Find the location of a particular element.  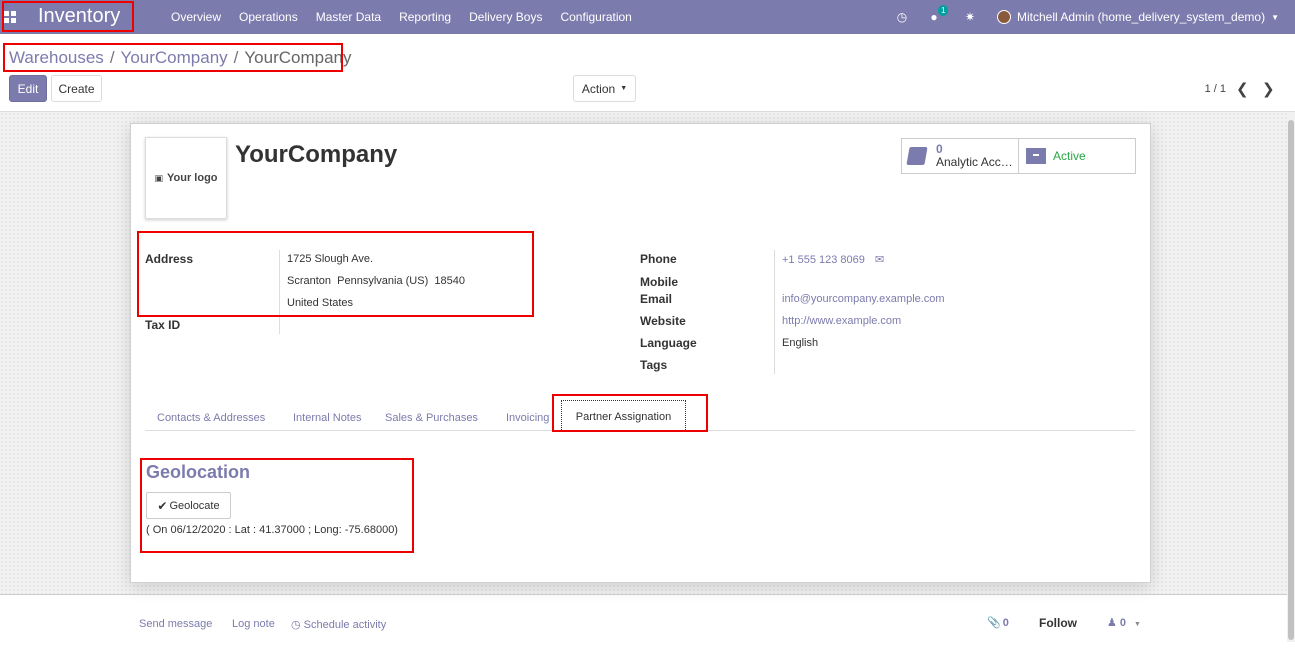

archive-icon is located at coordinates (1036, 156).